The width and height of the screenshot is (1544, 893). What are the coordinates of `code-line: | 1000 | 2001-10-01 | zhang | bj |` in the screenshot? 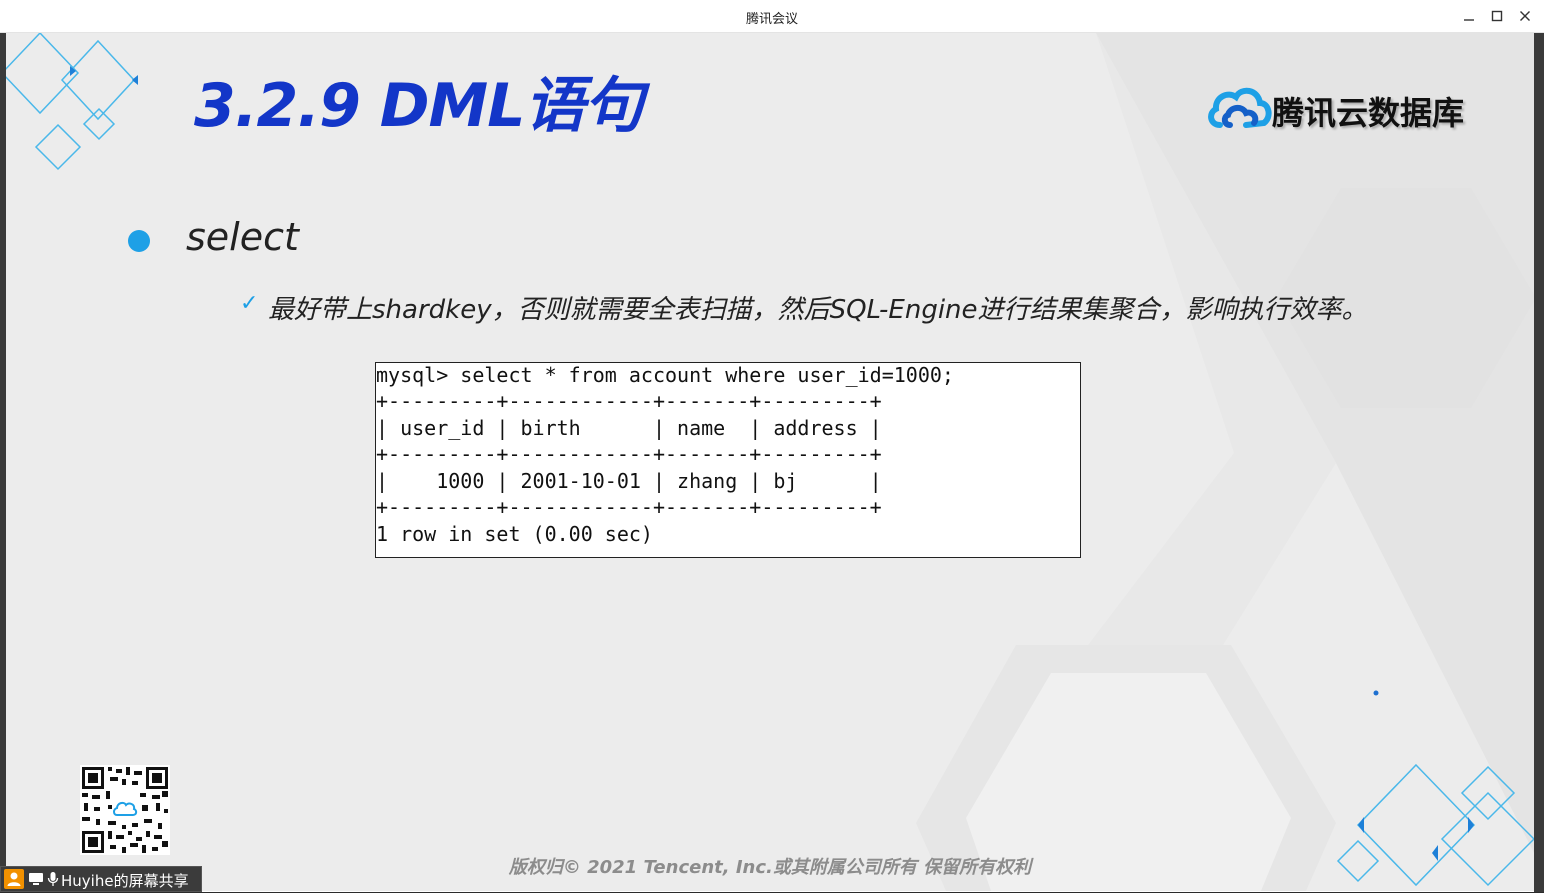 It's located at (629, 481).